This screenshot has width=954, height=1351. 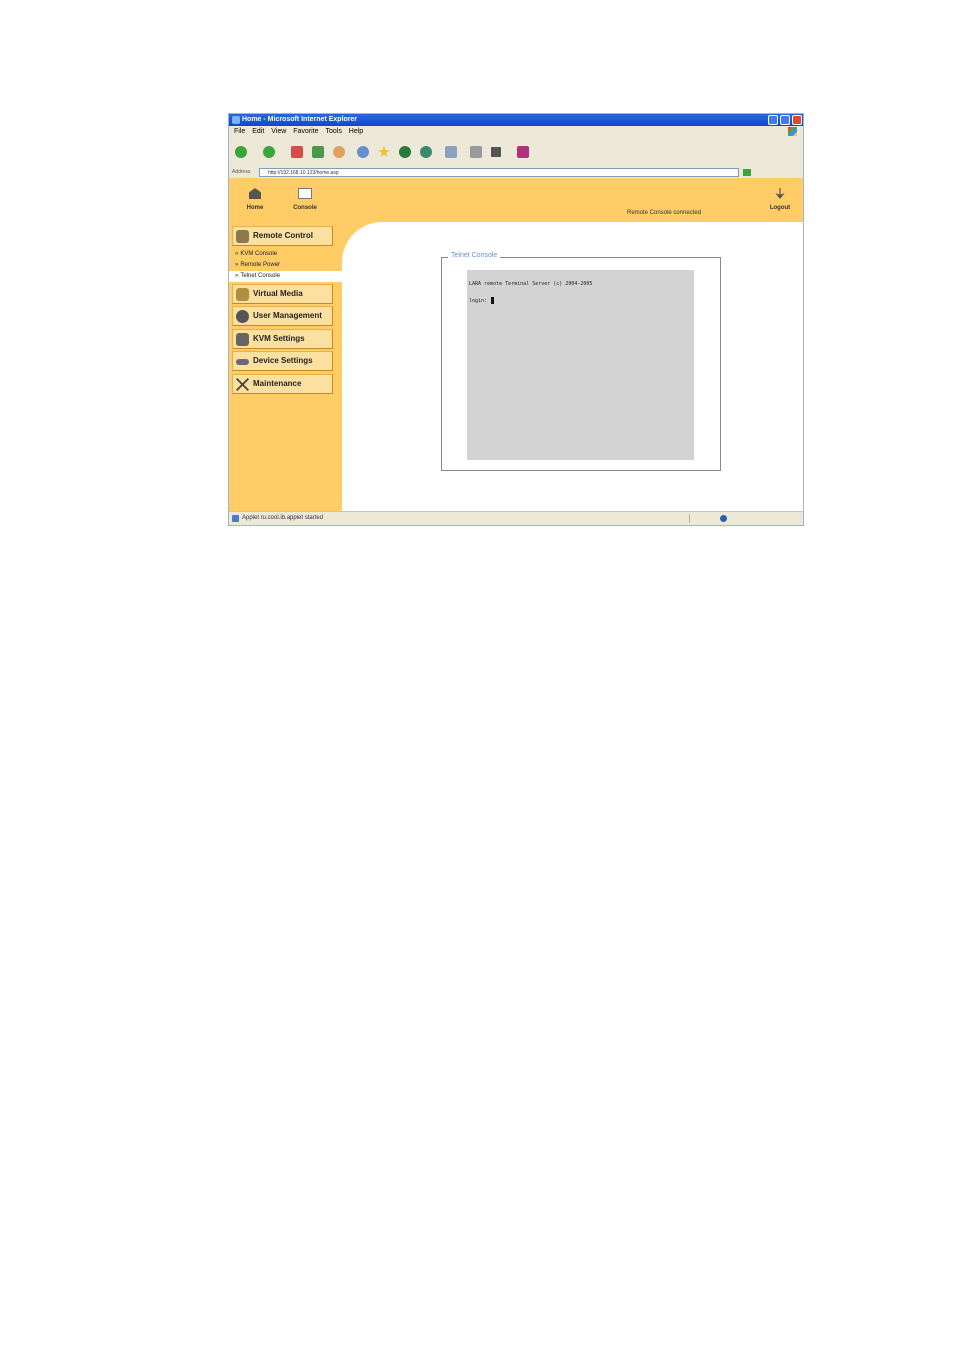 I want to click on sidebar-subitem-label: Telnet Console, so click(x=260, y=276).